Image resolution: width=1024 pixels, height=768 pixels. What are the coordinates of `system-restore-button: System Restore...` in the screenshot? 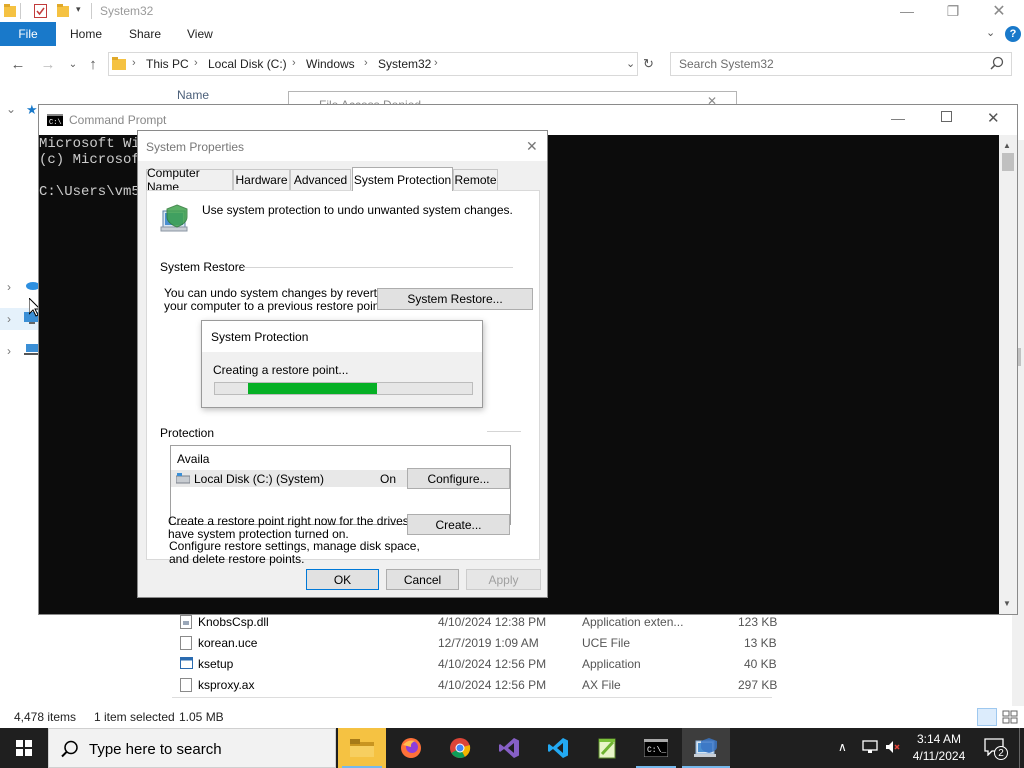 It's located at (455, 299).